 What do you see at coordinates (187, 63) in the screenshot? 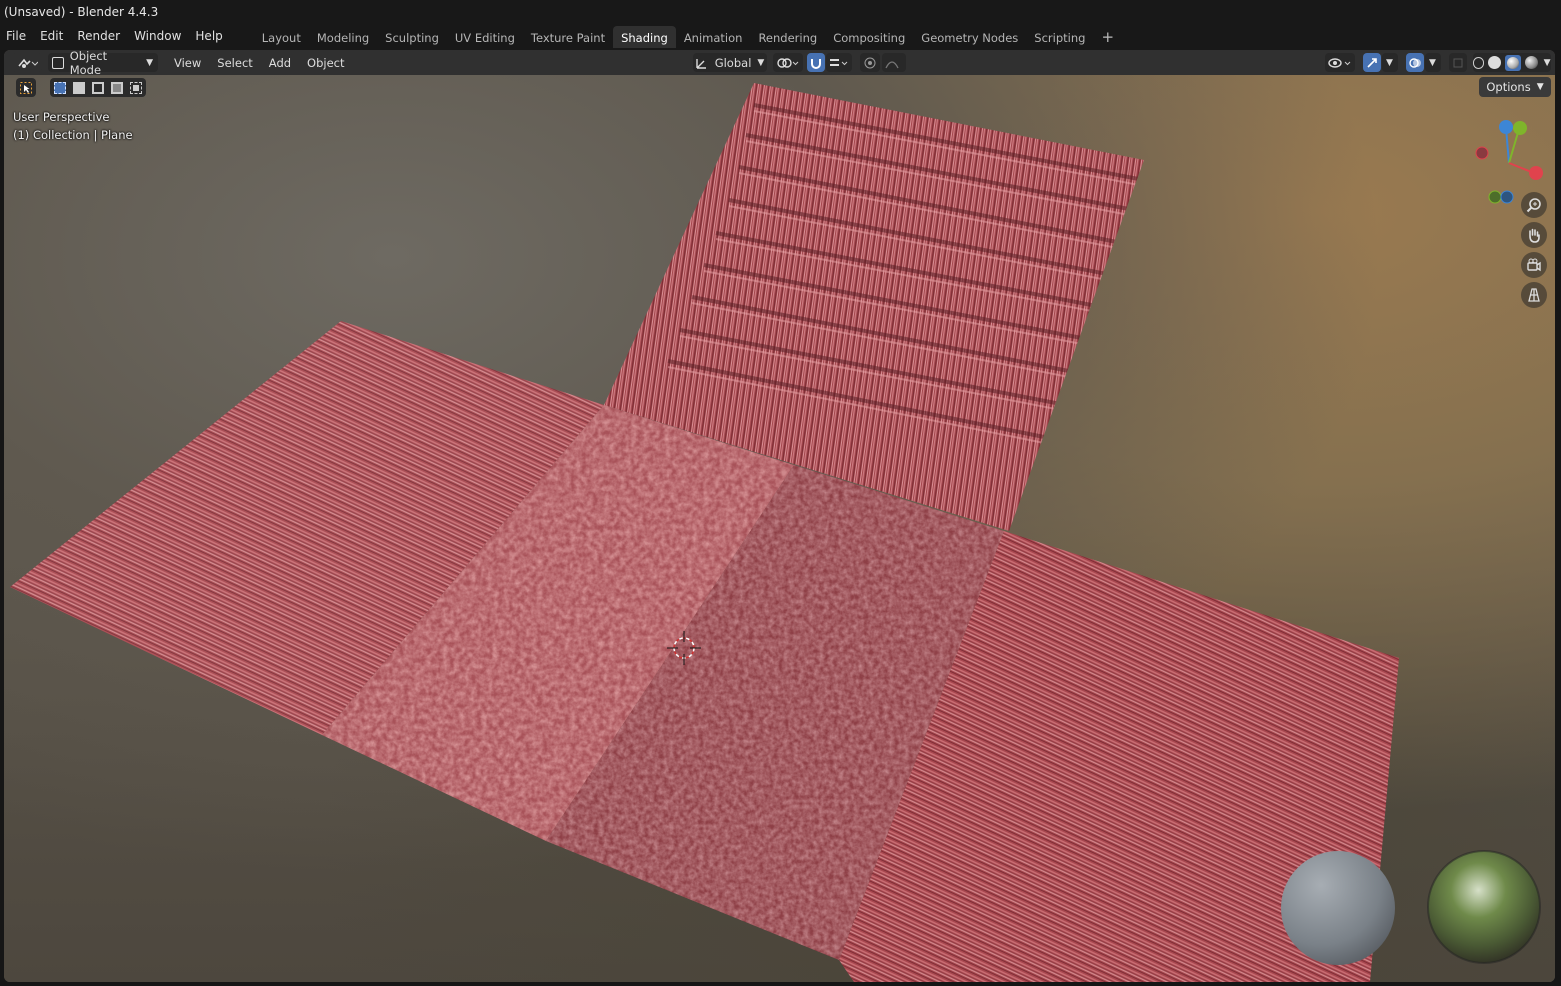
I see `menu-view: View` at bounding box center [187, 63].